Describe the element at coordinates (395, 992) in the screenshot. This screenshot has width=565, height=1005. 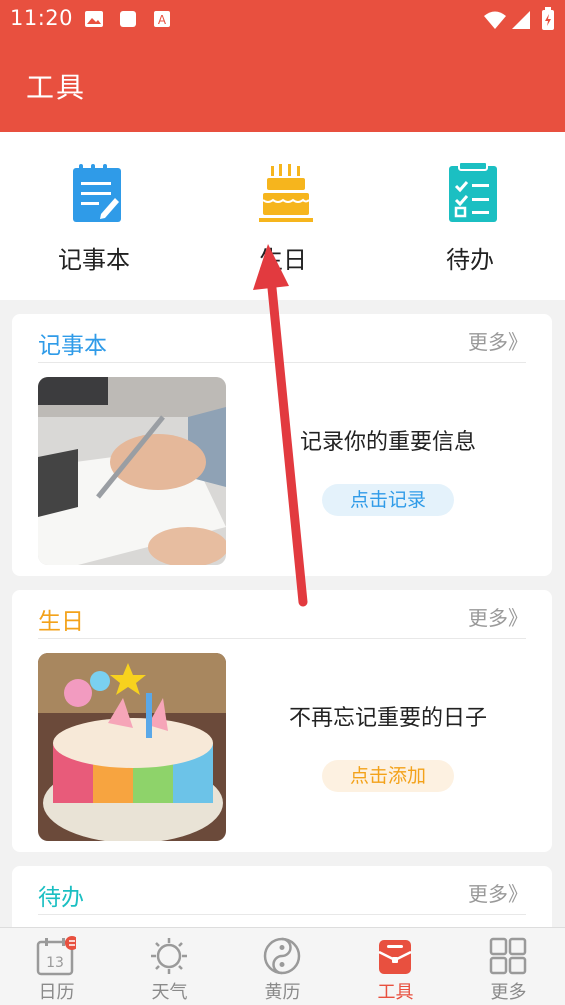
I see `nav-label: 工具` at that location.